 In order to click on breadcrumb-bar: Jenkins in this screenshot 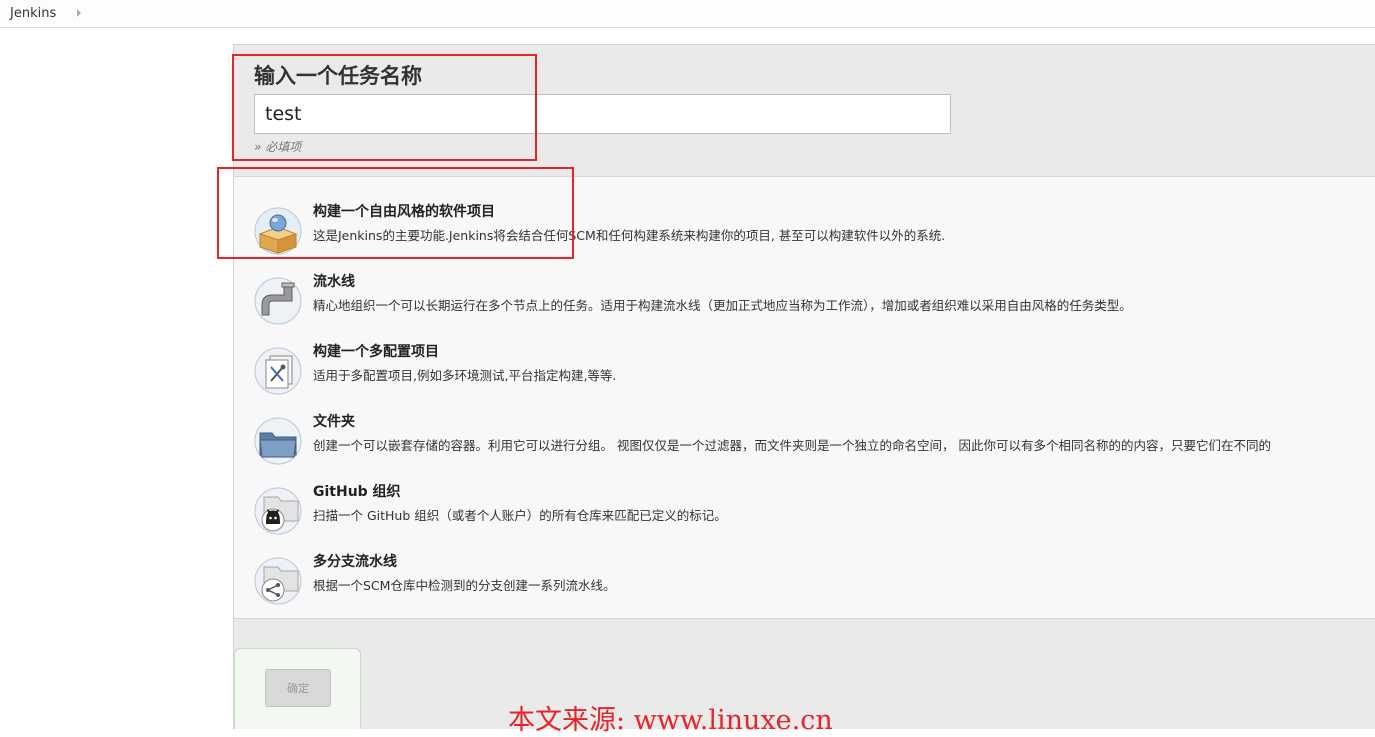, I will do `click(687, 14)`.